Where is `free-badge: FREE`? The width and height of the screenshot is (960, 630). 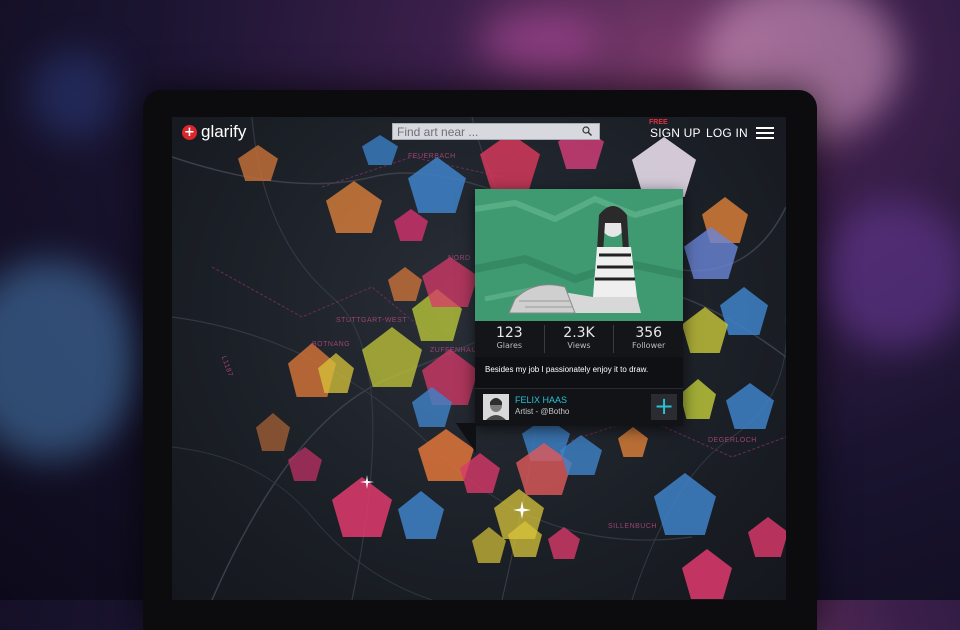 free-badge: FREE is located at coordinates (658, 122).